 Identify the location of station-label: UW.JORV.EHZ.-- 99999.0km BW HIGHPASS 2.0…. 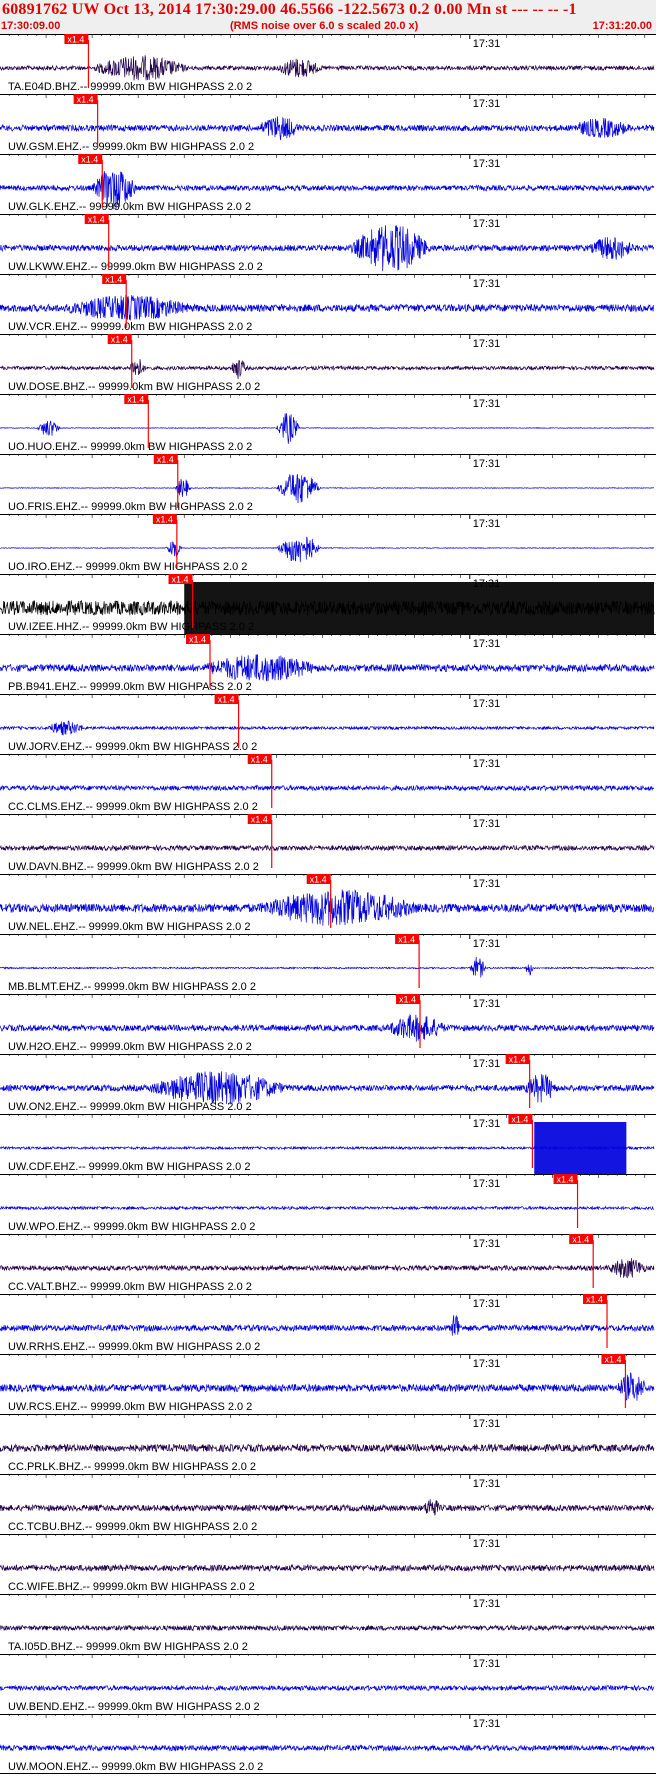
(132, 747).